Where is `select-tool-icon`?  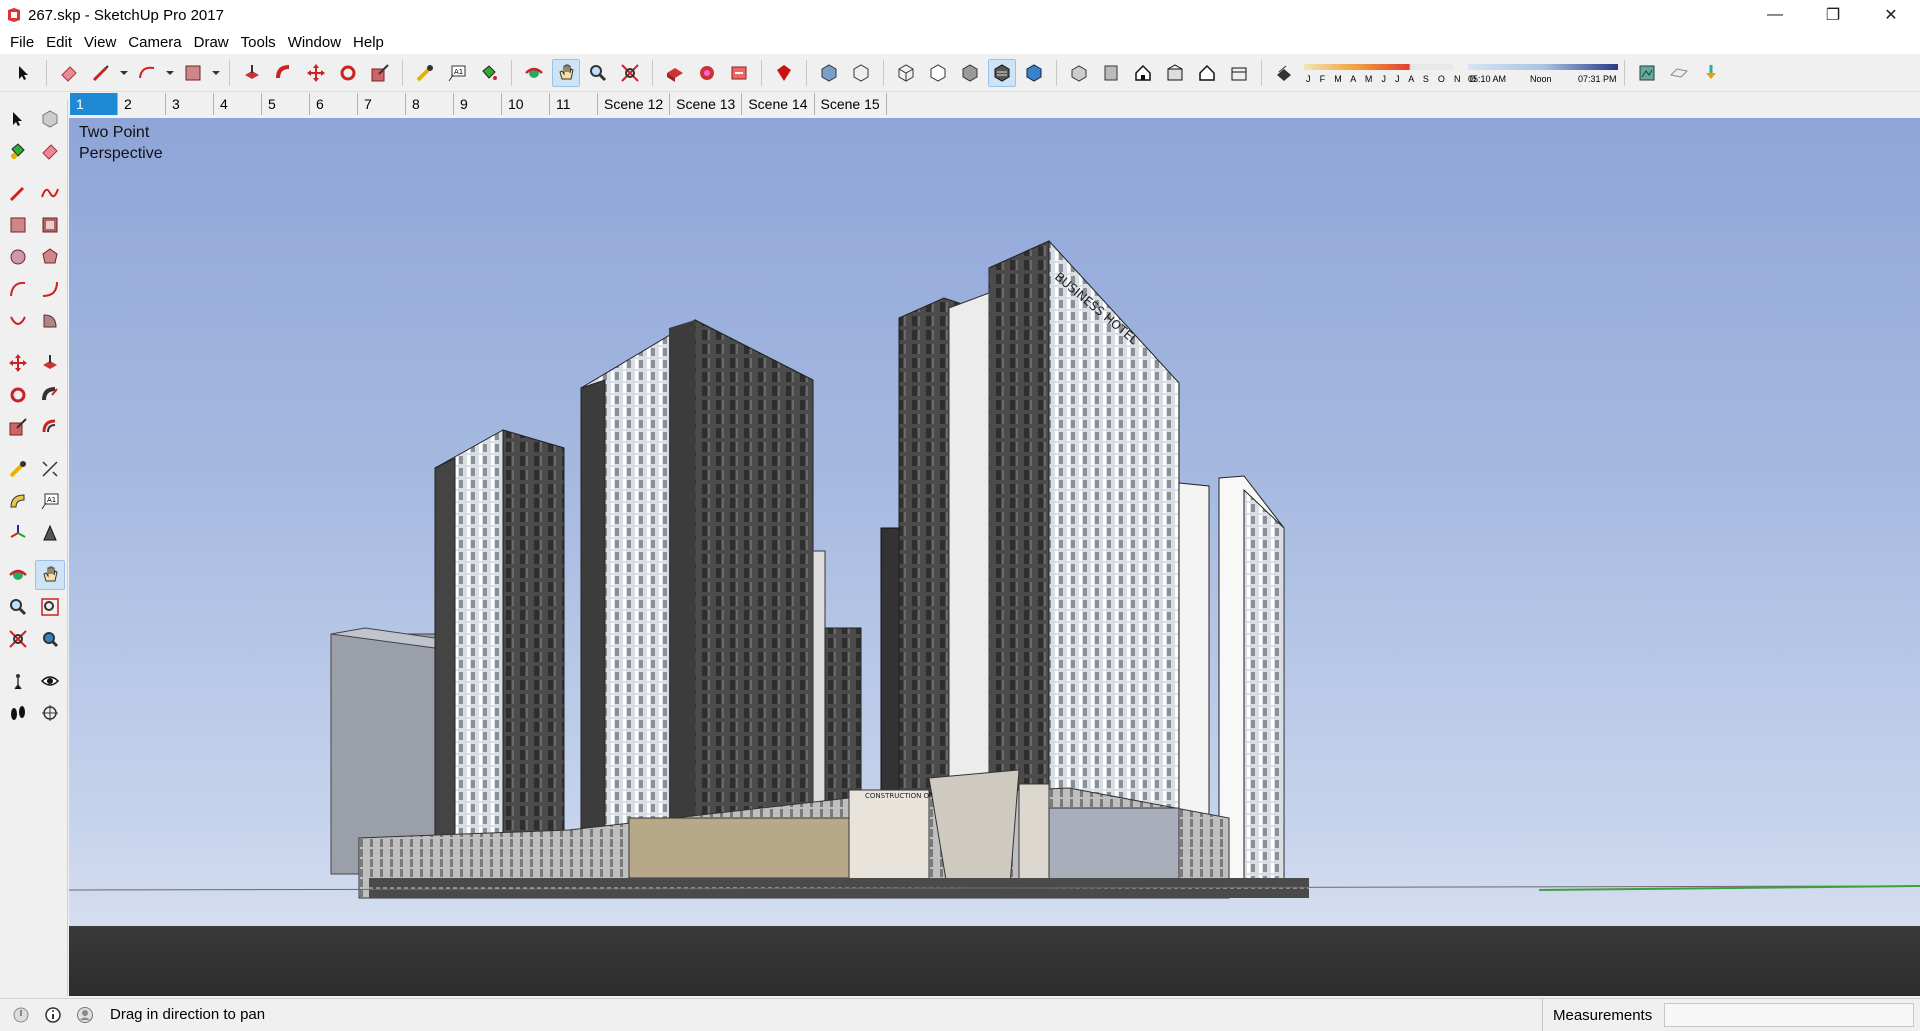 select-tool-icon is located at coordinates (24, 73).